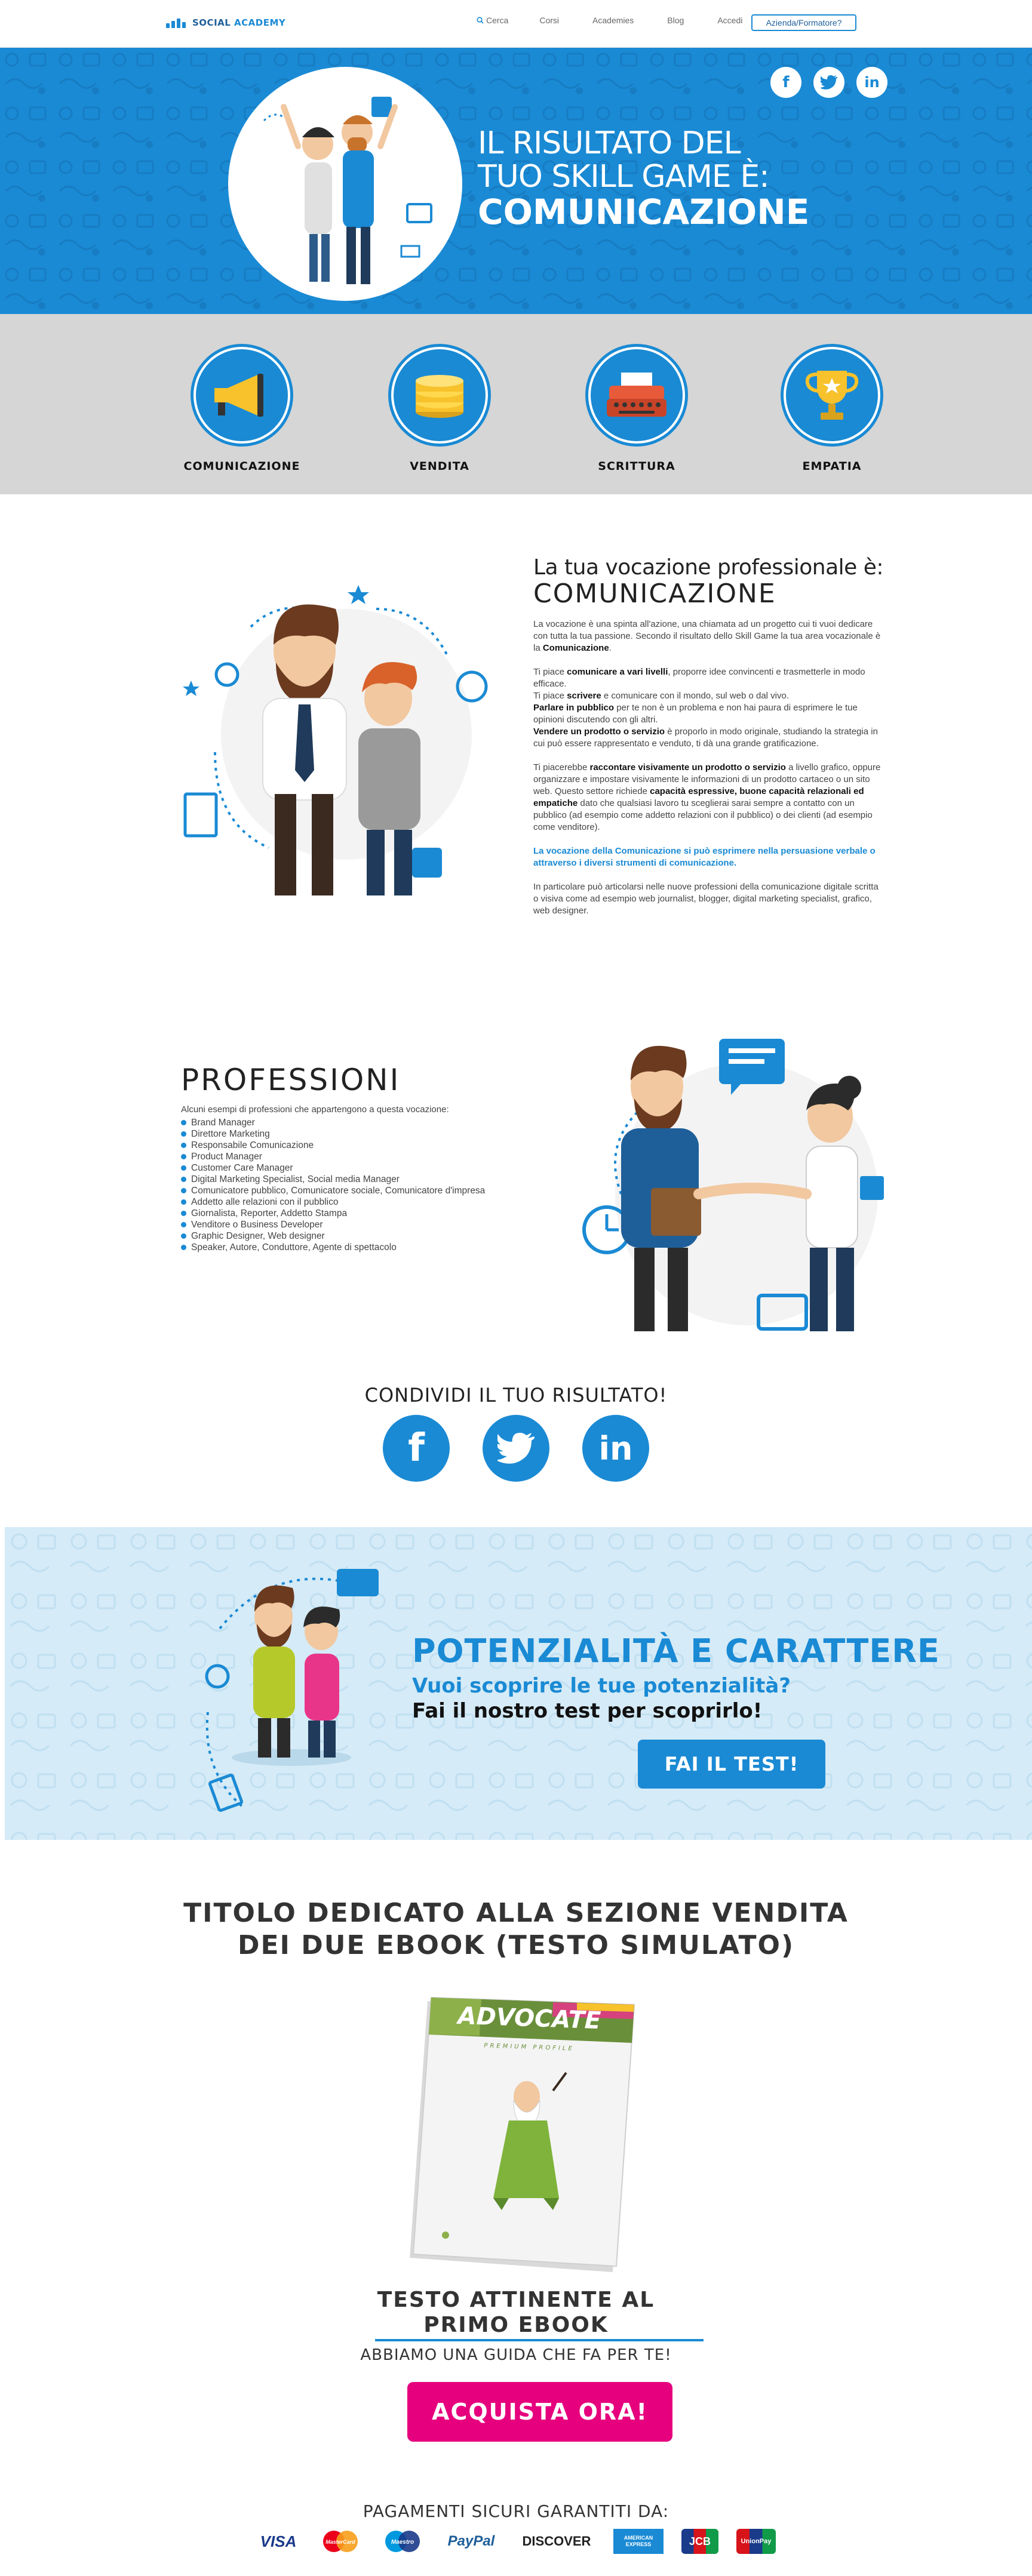 This screenshot has height=2576, width=1032. What do you see at coordinates (471, 2541) in the screenshot?
I see `paypal-icon: PayPal` at bounding box center [471, 2541].